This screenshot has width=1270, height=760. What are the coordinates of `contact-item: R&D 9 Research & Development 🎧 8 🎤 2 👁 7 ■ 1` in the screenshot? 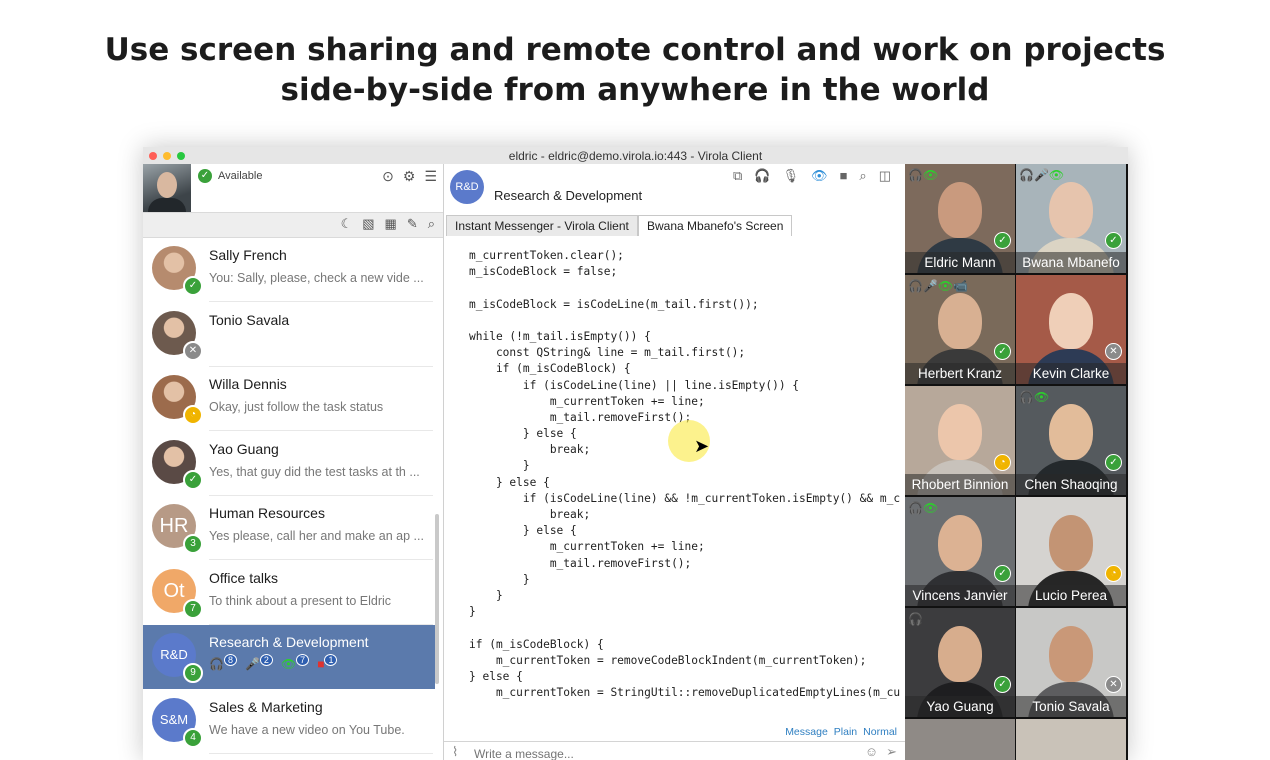 It's located at (289, 657).